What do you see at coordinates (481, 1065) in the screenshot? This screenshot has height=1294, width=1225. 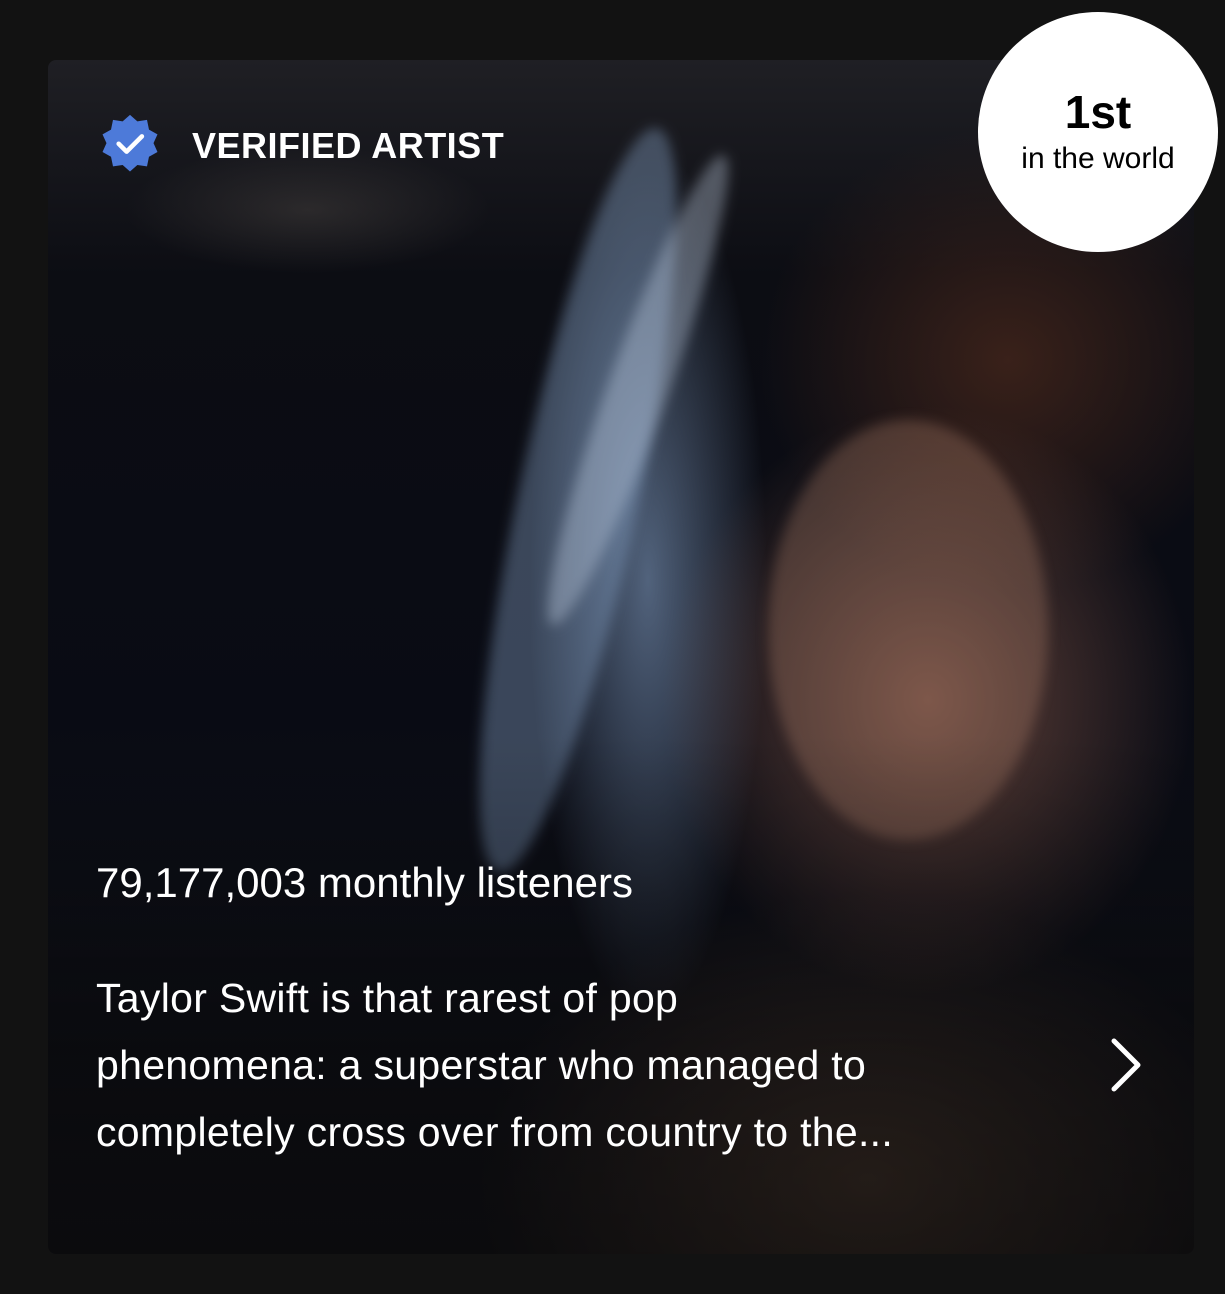 I see `artist-bio-line: phenomena: a superstar who managed to` at bounding box center [481, 1065].